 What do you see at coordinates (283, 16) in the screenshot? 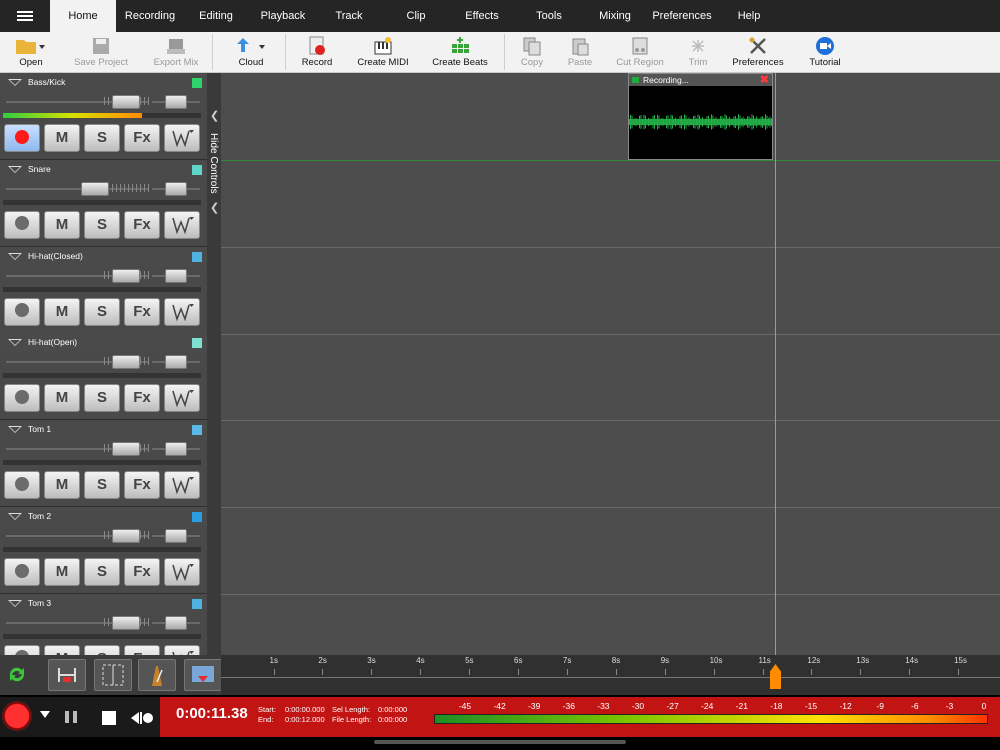
I see `tab-playback: Playback` at bounding box center [283, 16].